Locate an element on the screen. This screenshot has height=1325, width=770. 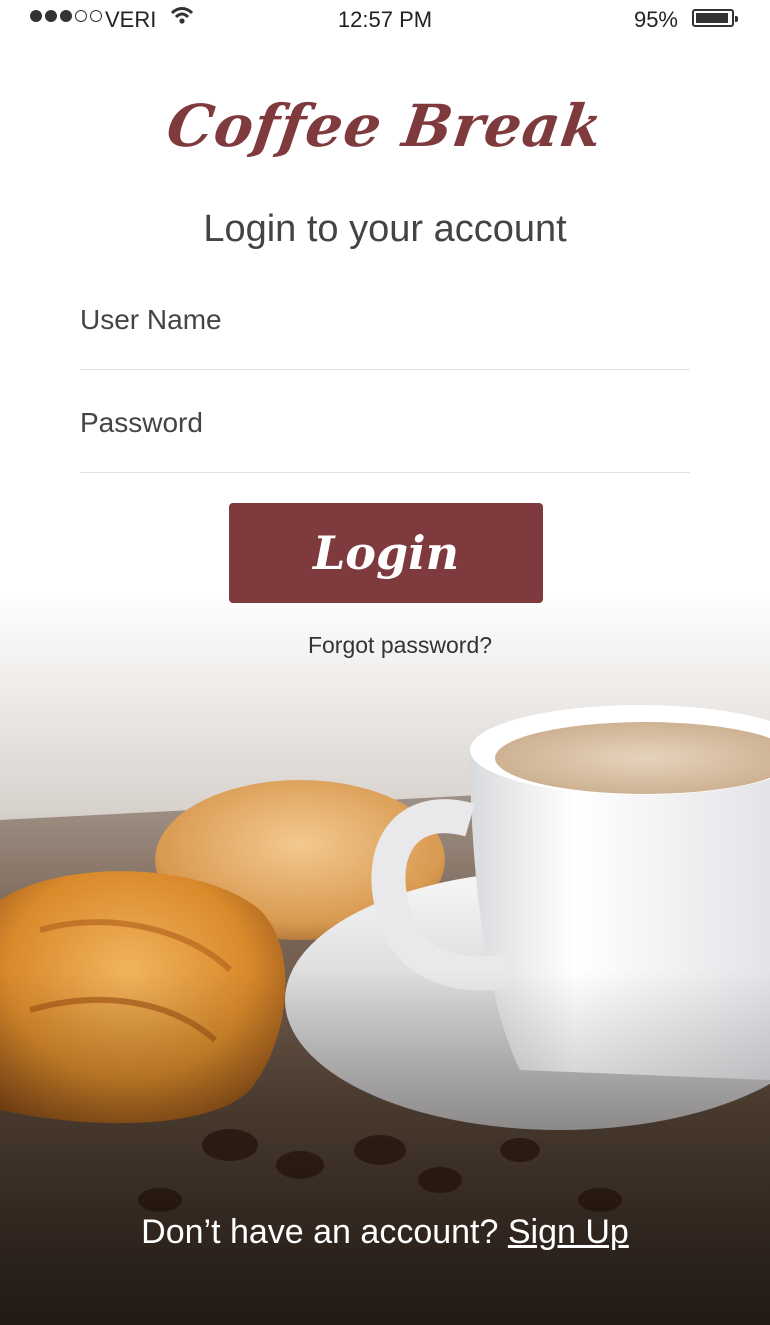
username-field is located at coordinates (385, 331).